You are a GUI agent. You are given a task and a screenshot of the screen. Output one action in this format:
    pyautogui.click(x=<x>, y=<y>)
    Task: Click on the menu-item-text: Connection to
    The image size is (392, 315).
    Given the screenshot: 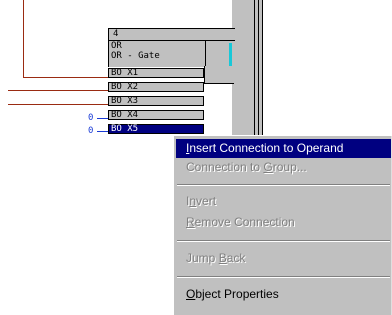 What is the action you would take?
    pyautogui.click(x=225, y=167)
    